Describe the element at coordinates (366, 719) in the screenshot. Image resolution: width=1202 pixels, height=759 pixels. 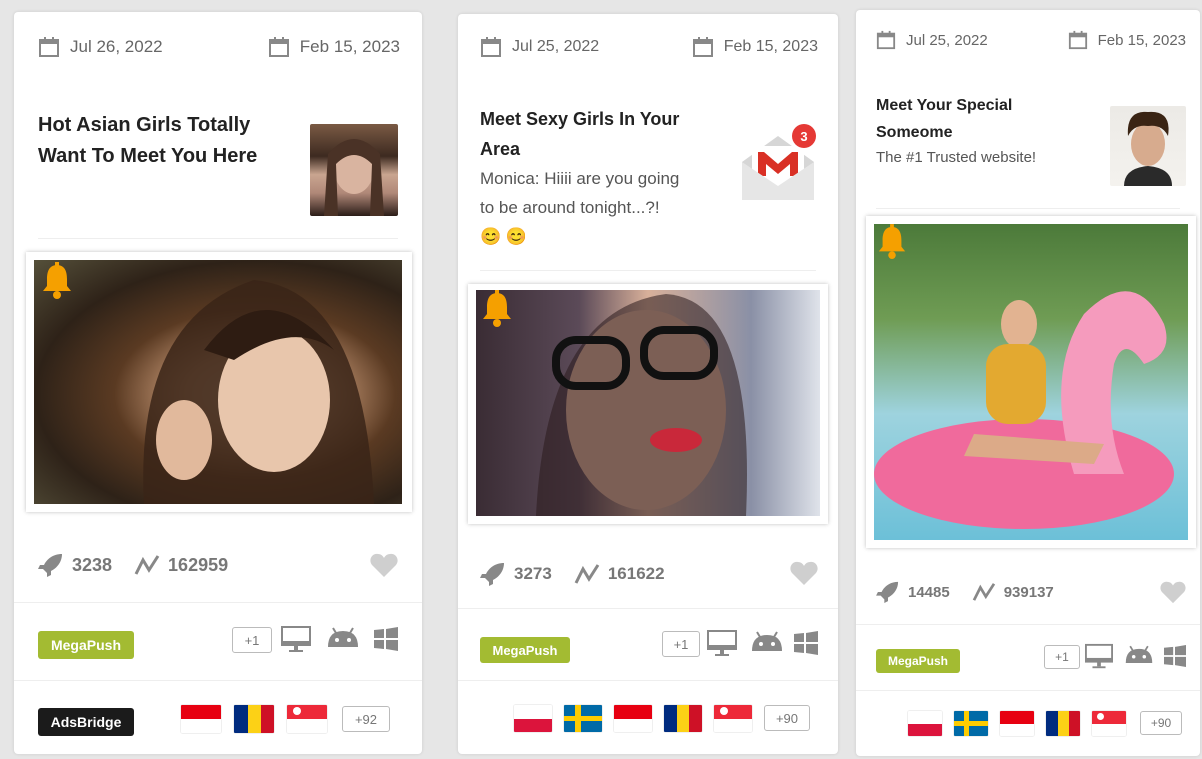
I see `more-countries-button: +92` at that location.